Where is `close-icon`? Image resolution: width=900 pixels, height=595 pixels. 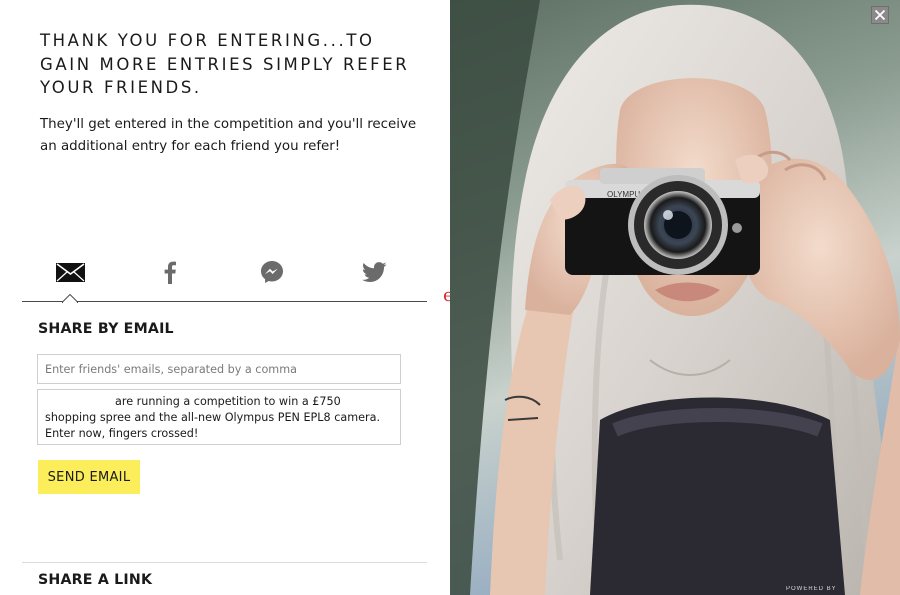
close-icon is located at coordinates (880, 15).